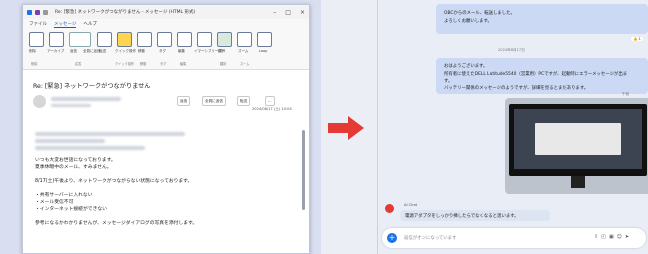 The width and height of the screenshot is (648, 254). Describe the element at coordinates (86, 99) in the screenshot. I see `sender-blurred` at that location.